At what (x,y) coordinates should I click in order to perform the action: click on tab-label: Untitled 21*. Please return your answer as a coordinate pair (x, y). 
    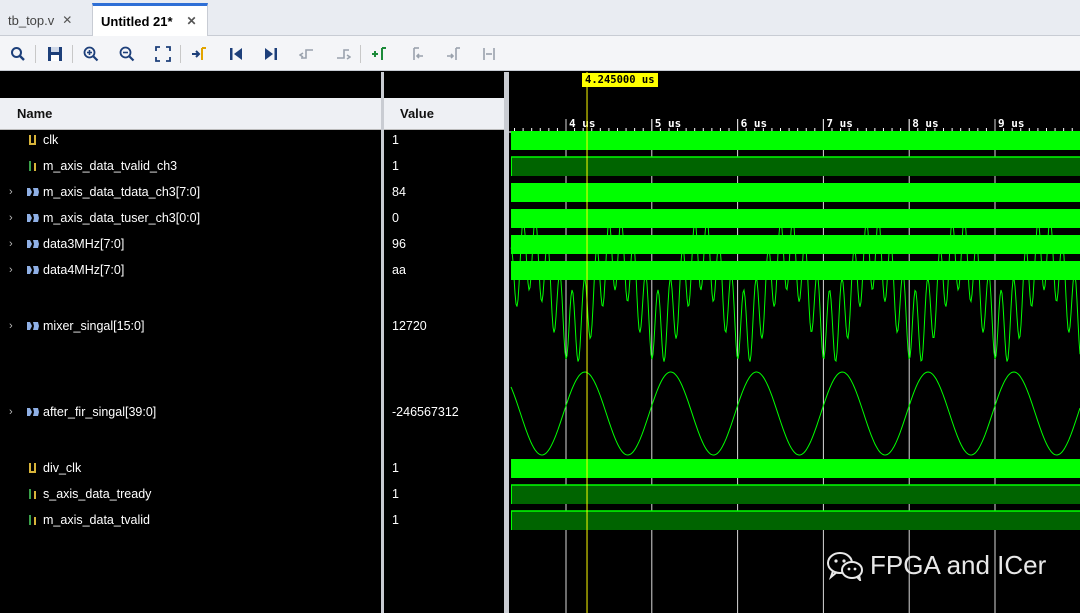
    Looking at the image, I should click on (137, 21).